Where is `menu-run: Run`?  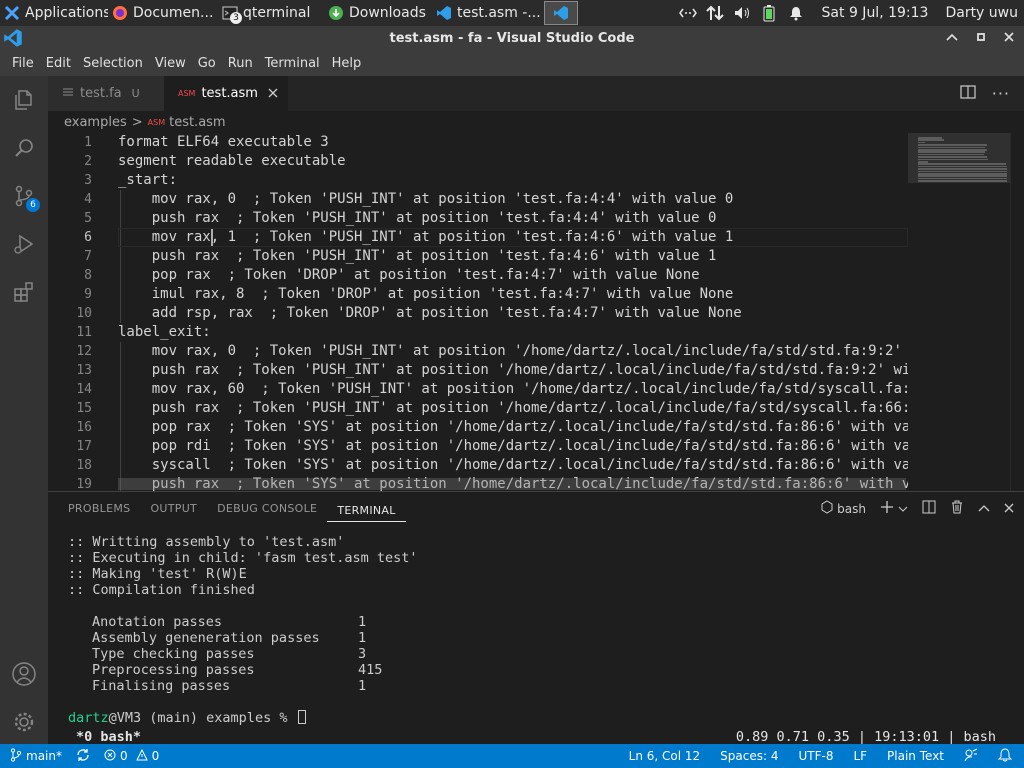
menu-run: Run is located at coordinates (240, 63).